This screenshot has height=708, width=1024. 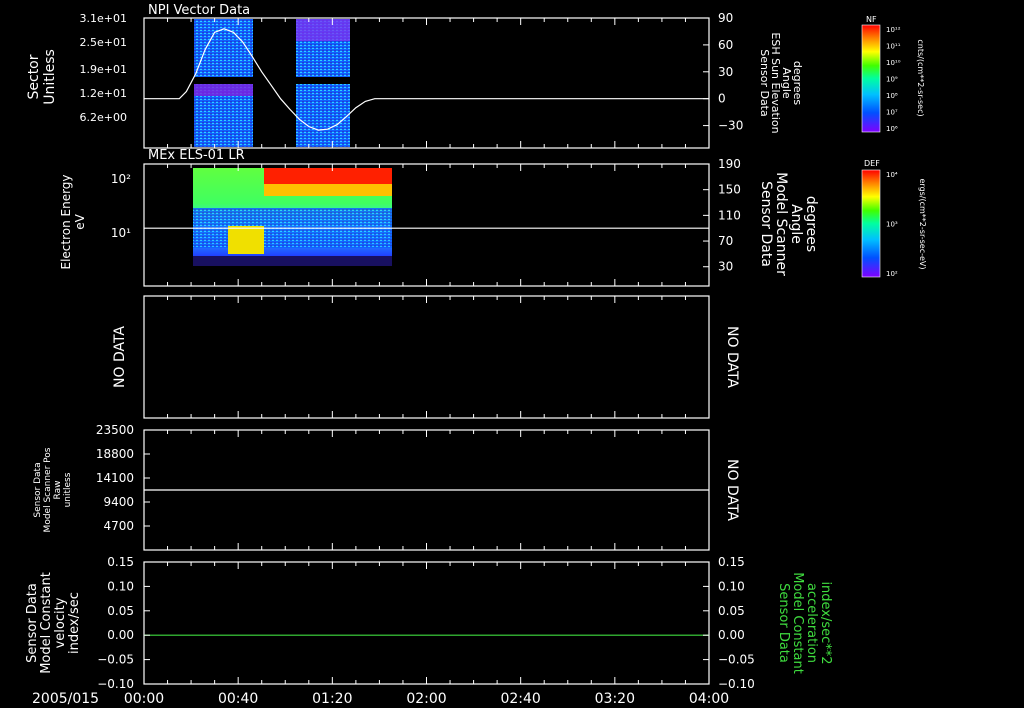 I want to click on panel4-ylabel-line1: Sensor Data, so click(x=38, y=489).